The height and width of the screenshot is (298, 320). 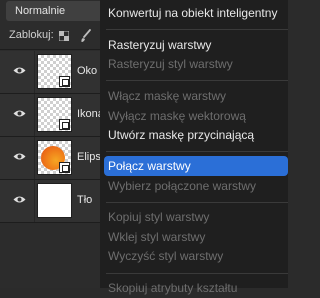 What do you see at coordinates (85, 200) in the screenshot?
I see `layer-name: Tło` at bounding box center [85, 200].